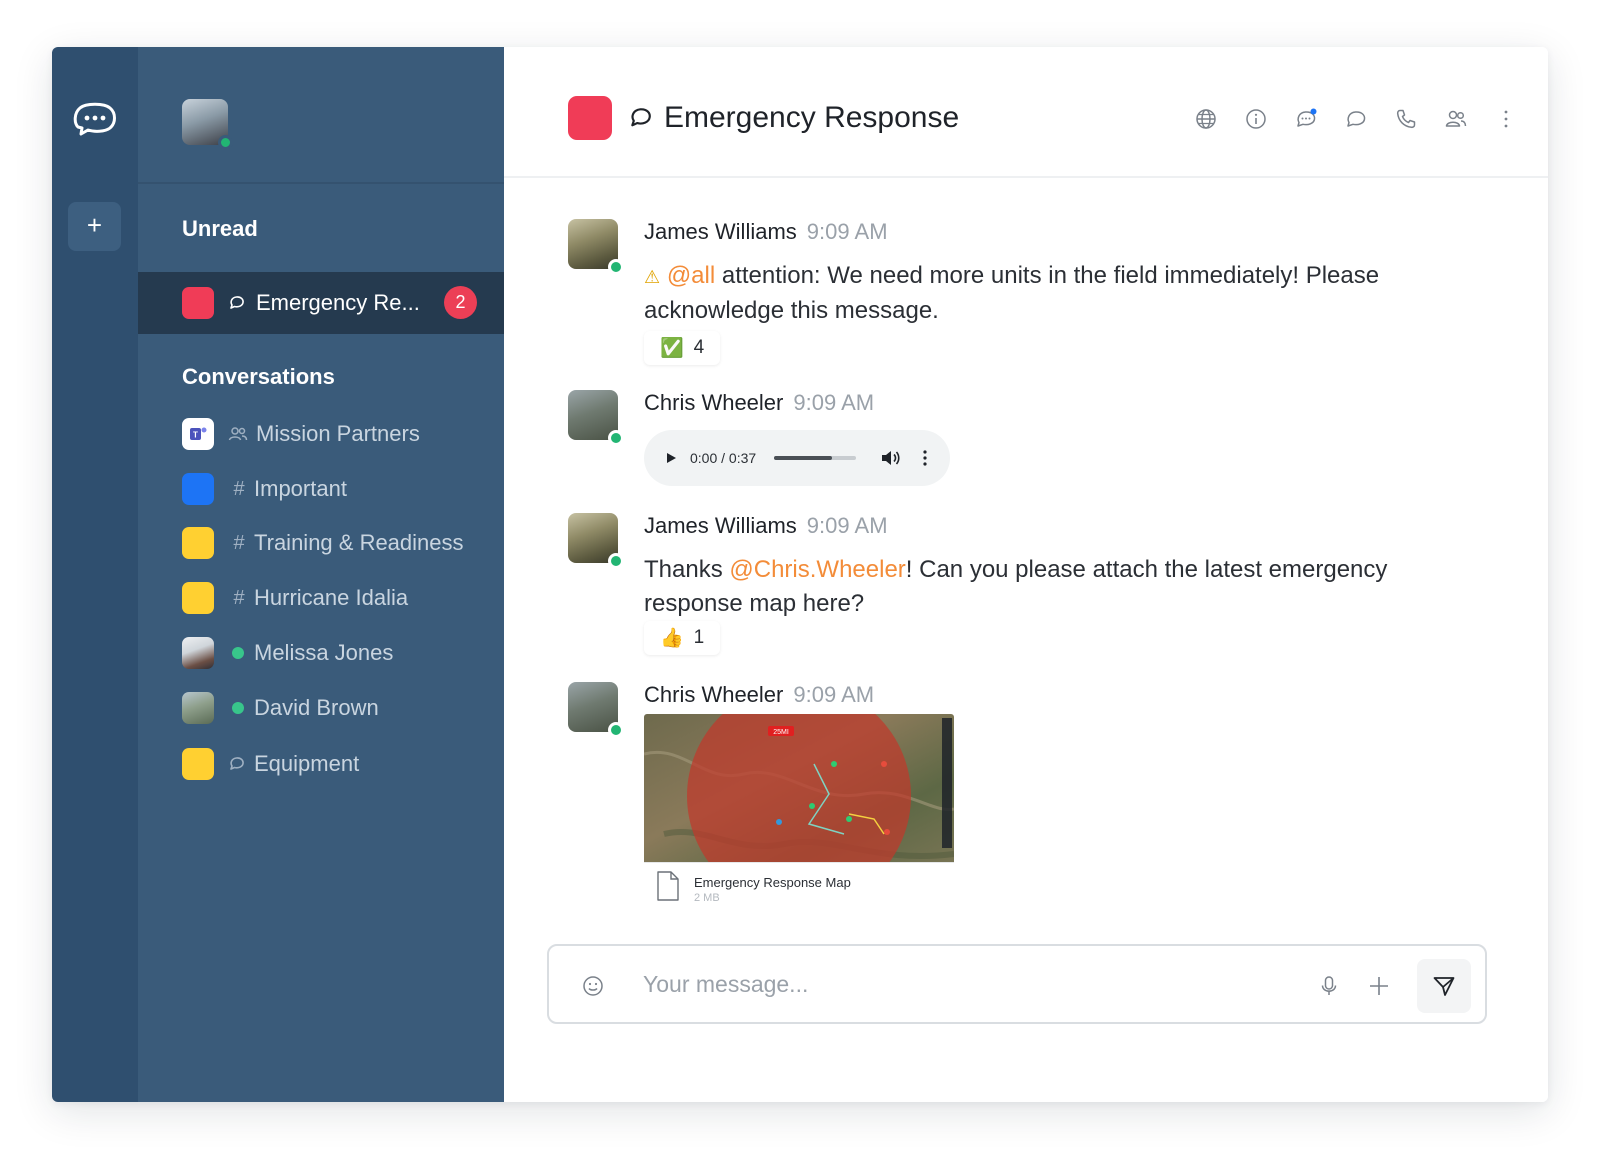 This screenshot has width=1600, height=1162. I want to click on header-toolbar, so click(1356, 119).